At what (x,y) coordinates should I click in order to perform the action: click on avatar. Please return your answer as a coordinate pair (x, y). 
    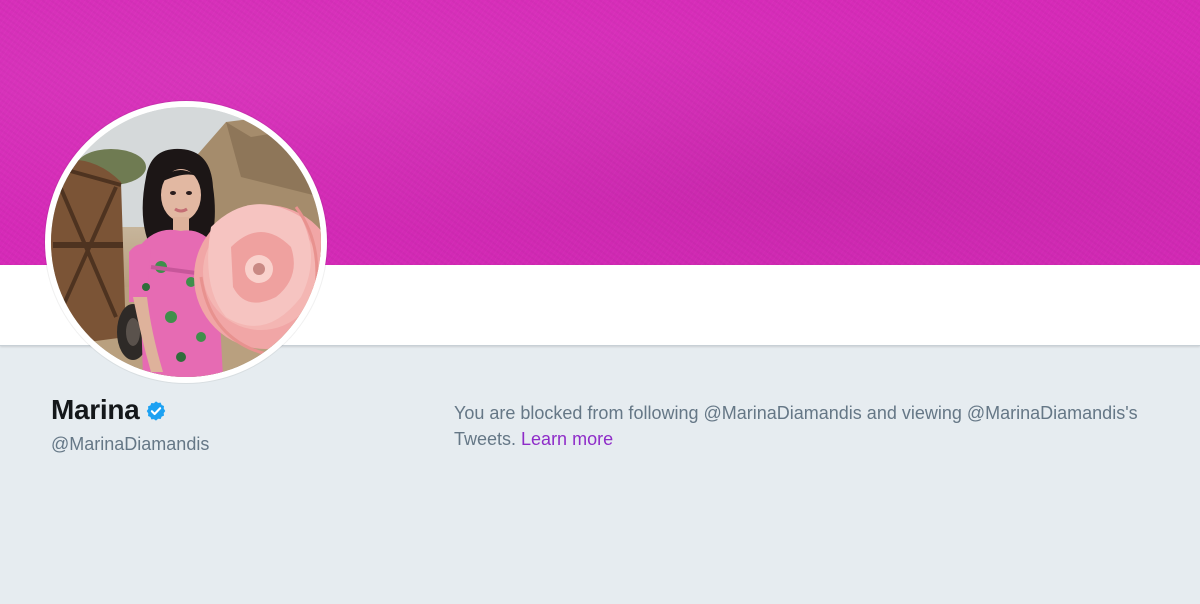
    Looking at the image, I should click on (186, 242).